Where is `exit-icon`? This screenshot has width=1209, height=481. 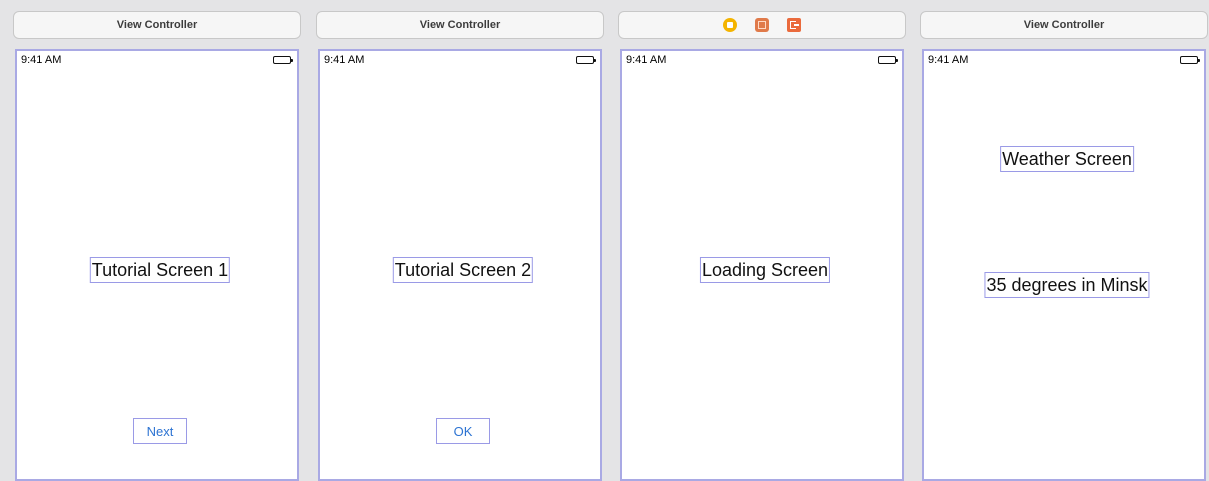 exit-icon is located at coordinates (794, 25).